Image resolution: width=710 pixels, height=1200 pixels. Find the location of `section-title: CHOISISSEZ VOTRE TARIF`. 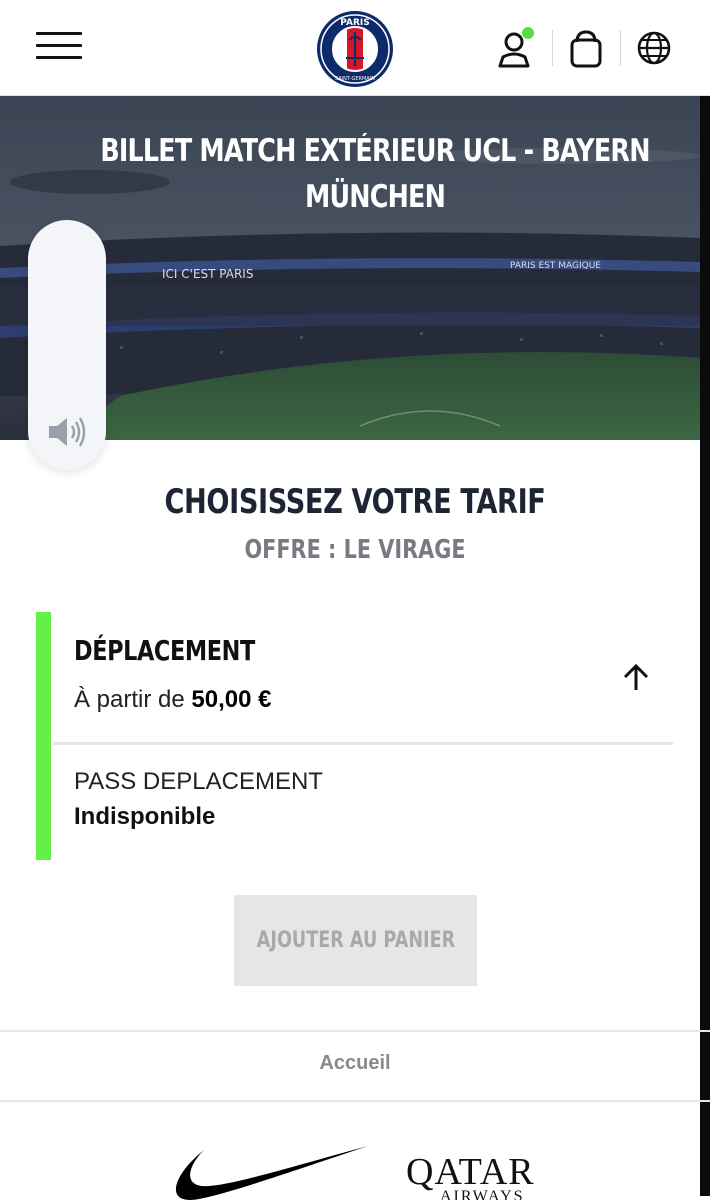

section-title: CHOISISSEZ VOTRE TARIF is located at coordinates (355, 502).